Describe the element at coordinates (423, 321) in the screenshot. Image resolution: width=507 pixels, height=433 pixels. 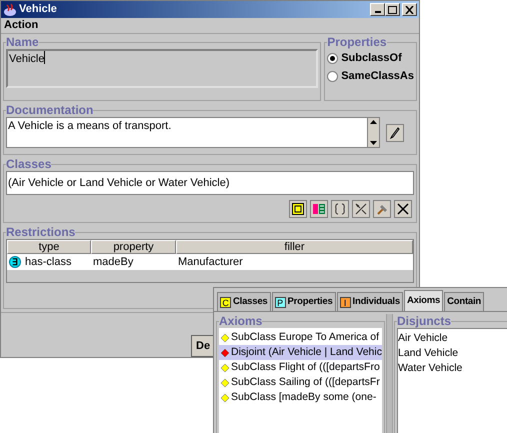
I see `group-title: Disjuncts` at that location.